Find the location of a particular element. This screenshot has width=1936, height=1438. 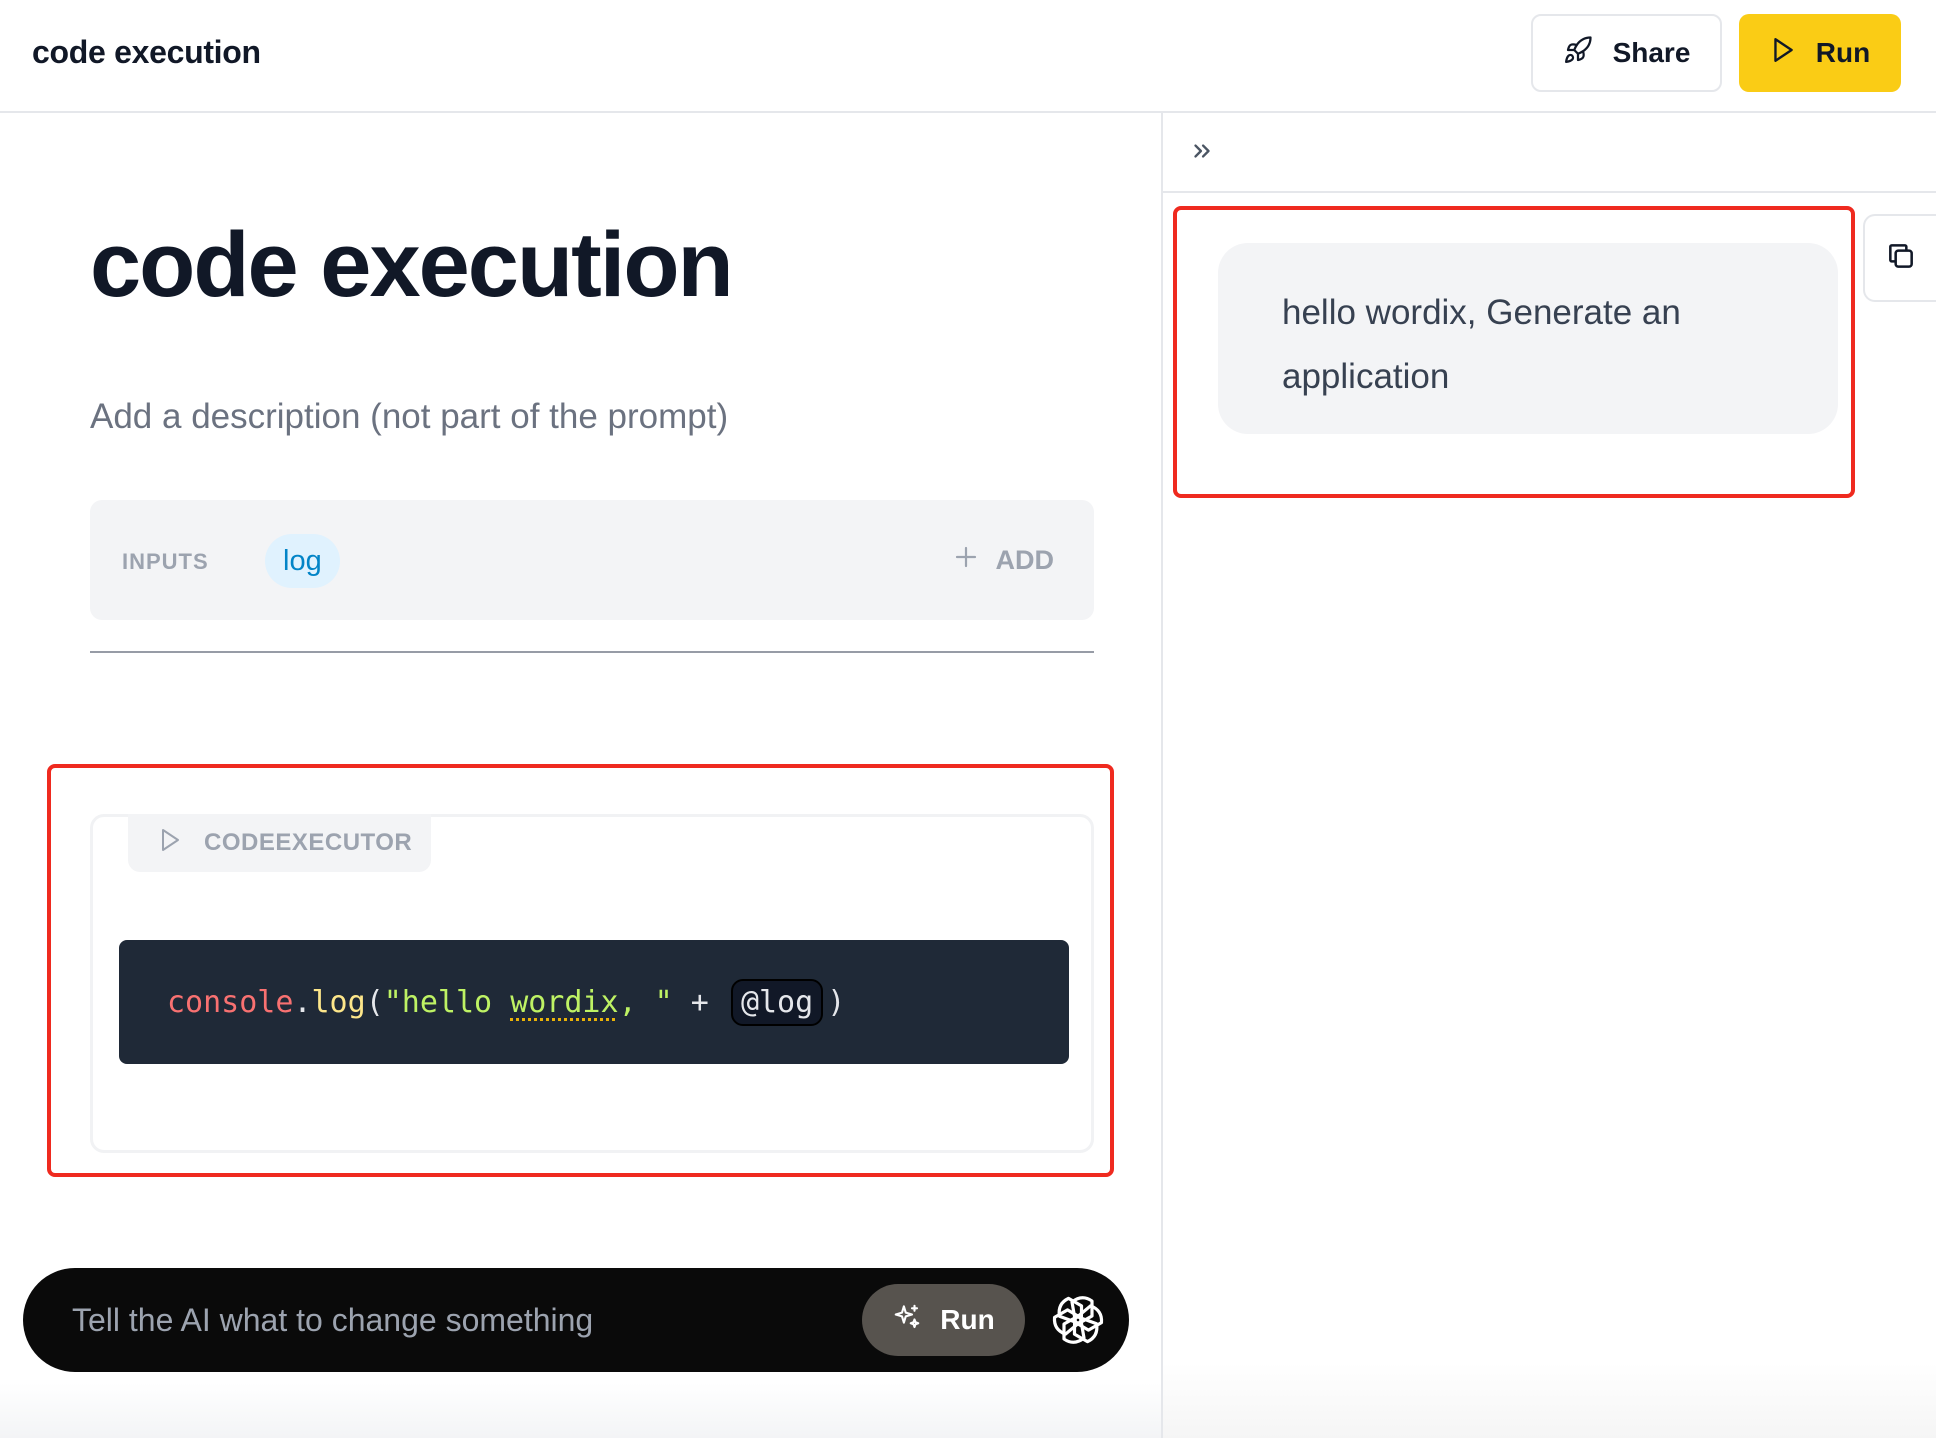

chevrons-right-icon is located at coordinates (1209, 155).